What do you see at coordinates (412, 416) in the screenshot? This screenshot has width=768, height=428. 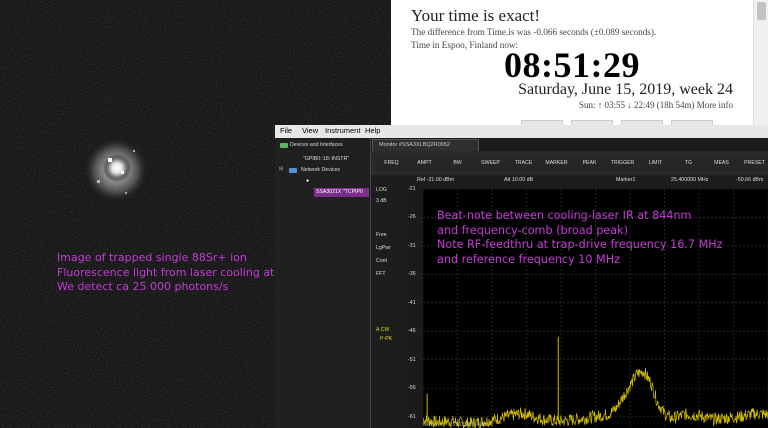 I see `y-tick-label: -61` at bounding box center [412, 416].